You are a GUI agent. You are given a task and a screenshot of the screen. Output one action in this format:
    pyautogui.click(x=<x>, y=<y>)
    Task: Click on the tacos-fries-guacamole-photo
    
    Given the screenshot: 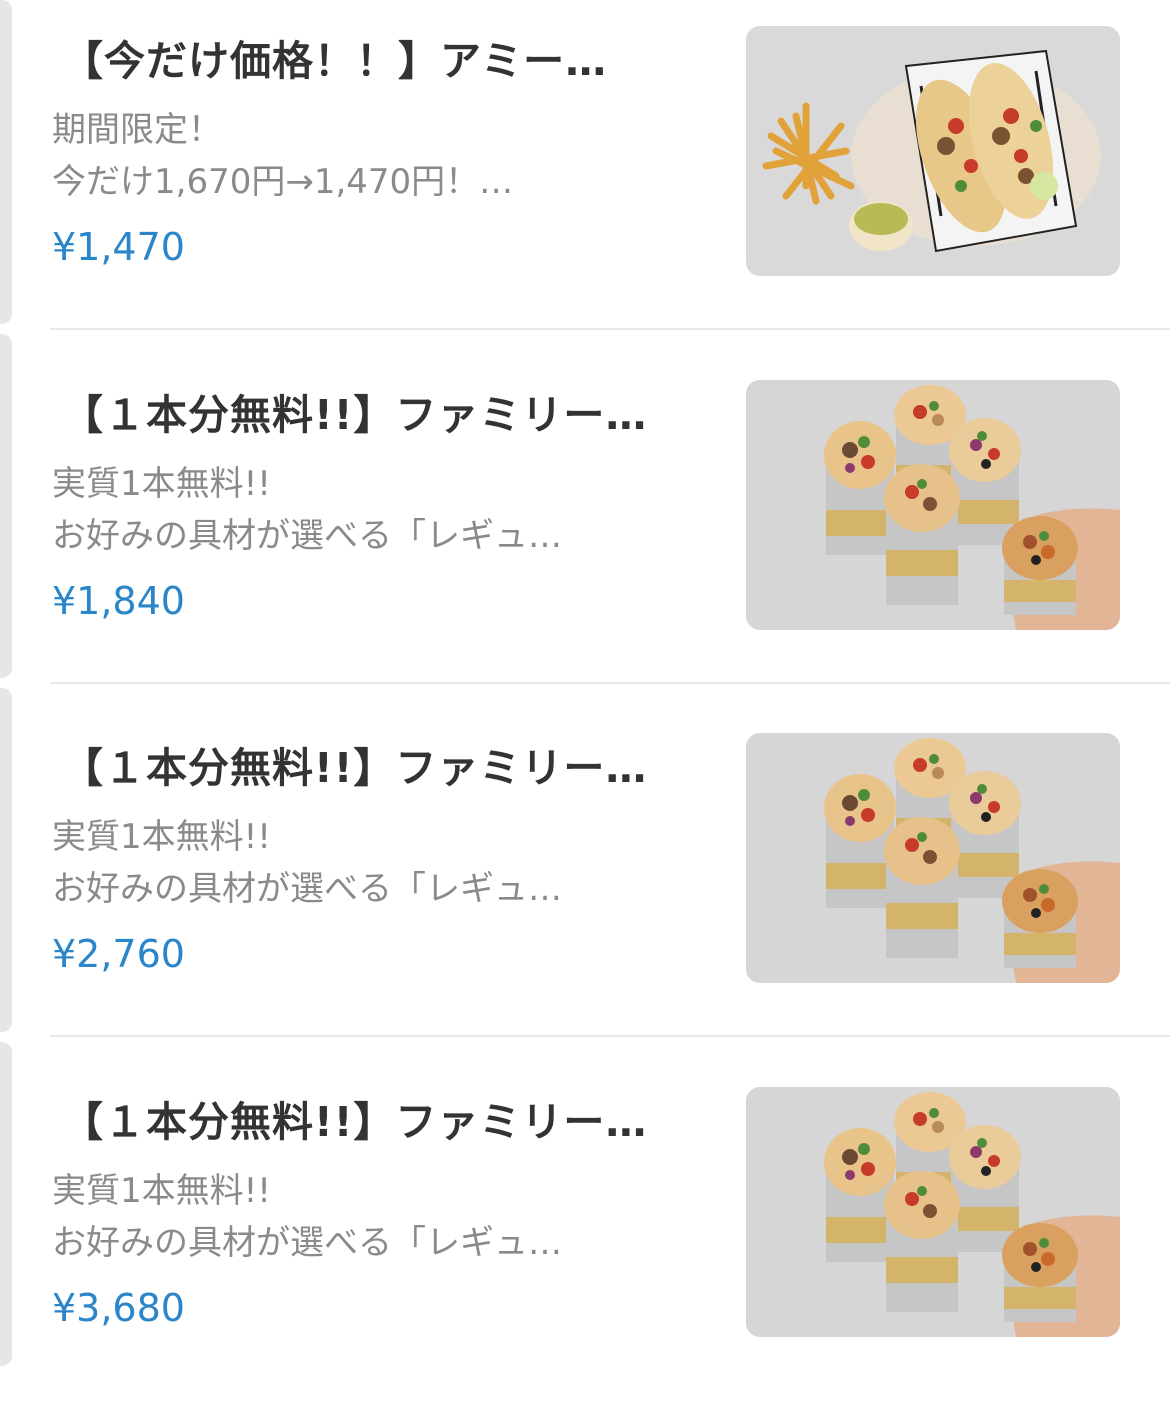 What is the action you would take?
    pyautogui.click(x=933, y=151)
    